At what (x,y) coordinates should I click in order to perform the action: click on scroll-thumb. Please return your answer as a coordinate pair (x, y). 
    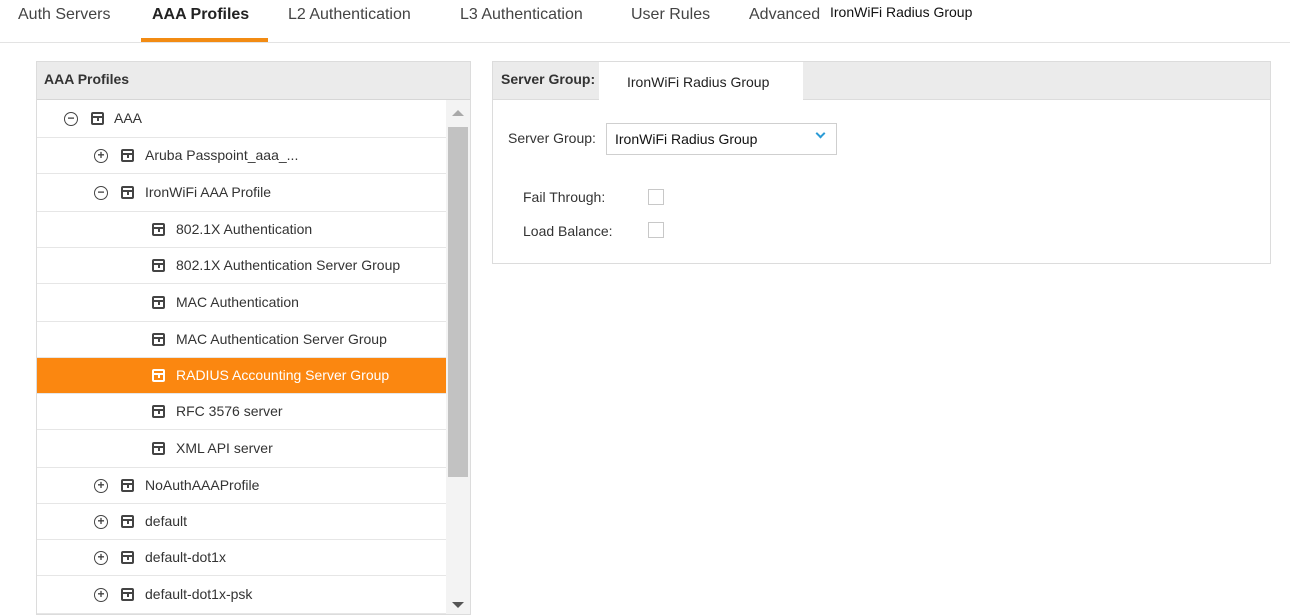
    Looking at the image, I should click on (458, 302).